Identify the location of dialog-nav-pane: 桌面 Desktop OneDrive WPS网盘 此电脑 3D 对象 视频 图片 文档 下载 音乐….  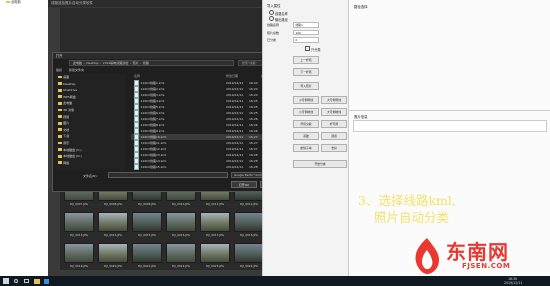
(90, 122).